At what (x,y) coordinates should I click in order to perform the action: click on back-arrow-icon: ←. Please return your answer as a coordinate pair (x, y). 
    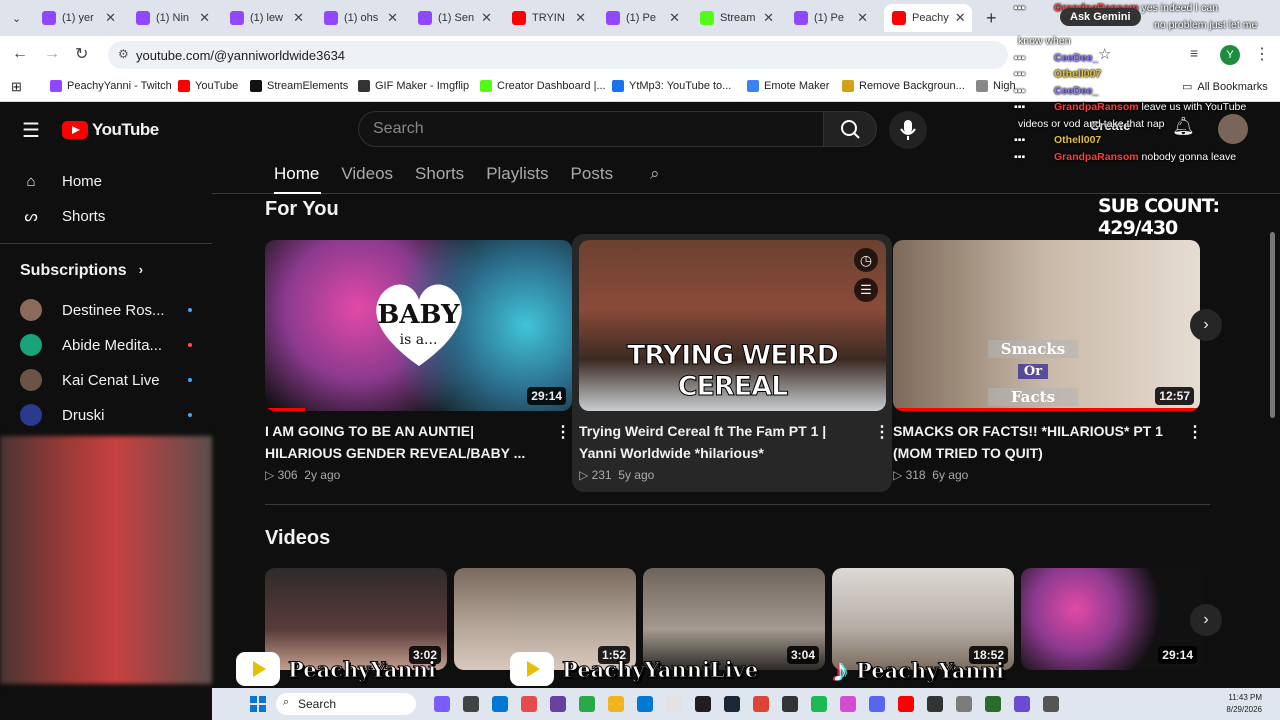
    Looking at the image, I should click on (20, 54).